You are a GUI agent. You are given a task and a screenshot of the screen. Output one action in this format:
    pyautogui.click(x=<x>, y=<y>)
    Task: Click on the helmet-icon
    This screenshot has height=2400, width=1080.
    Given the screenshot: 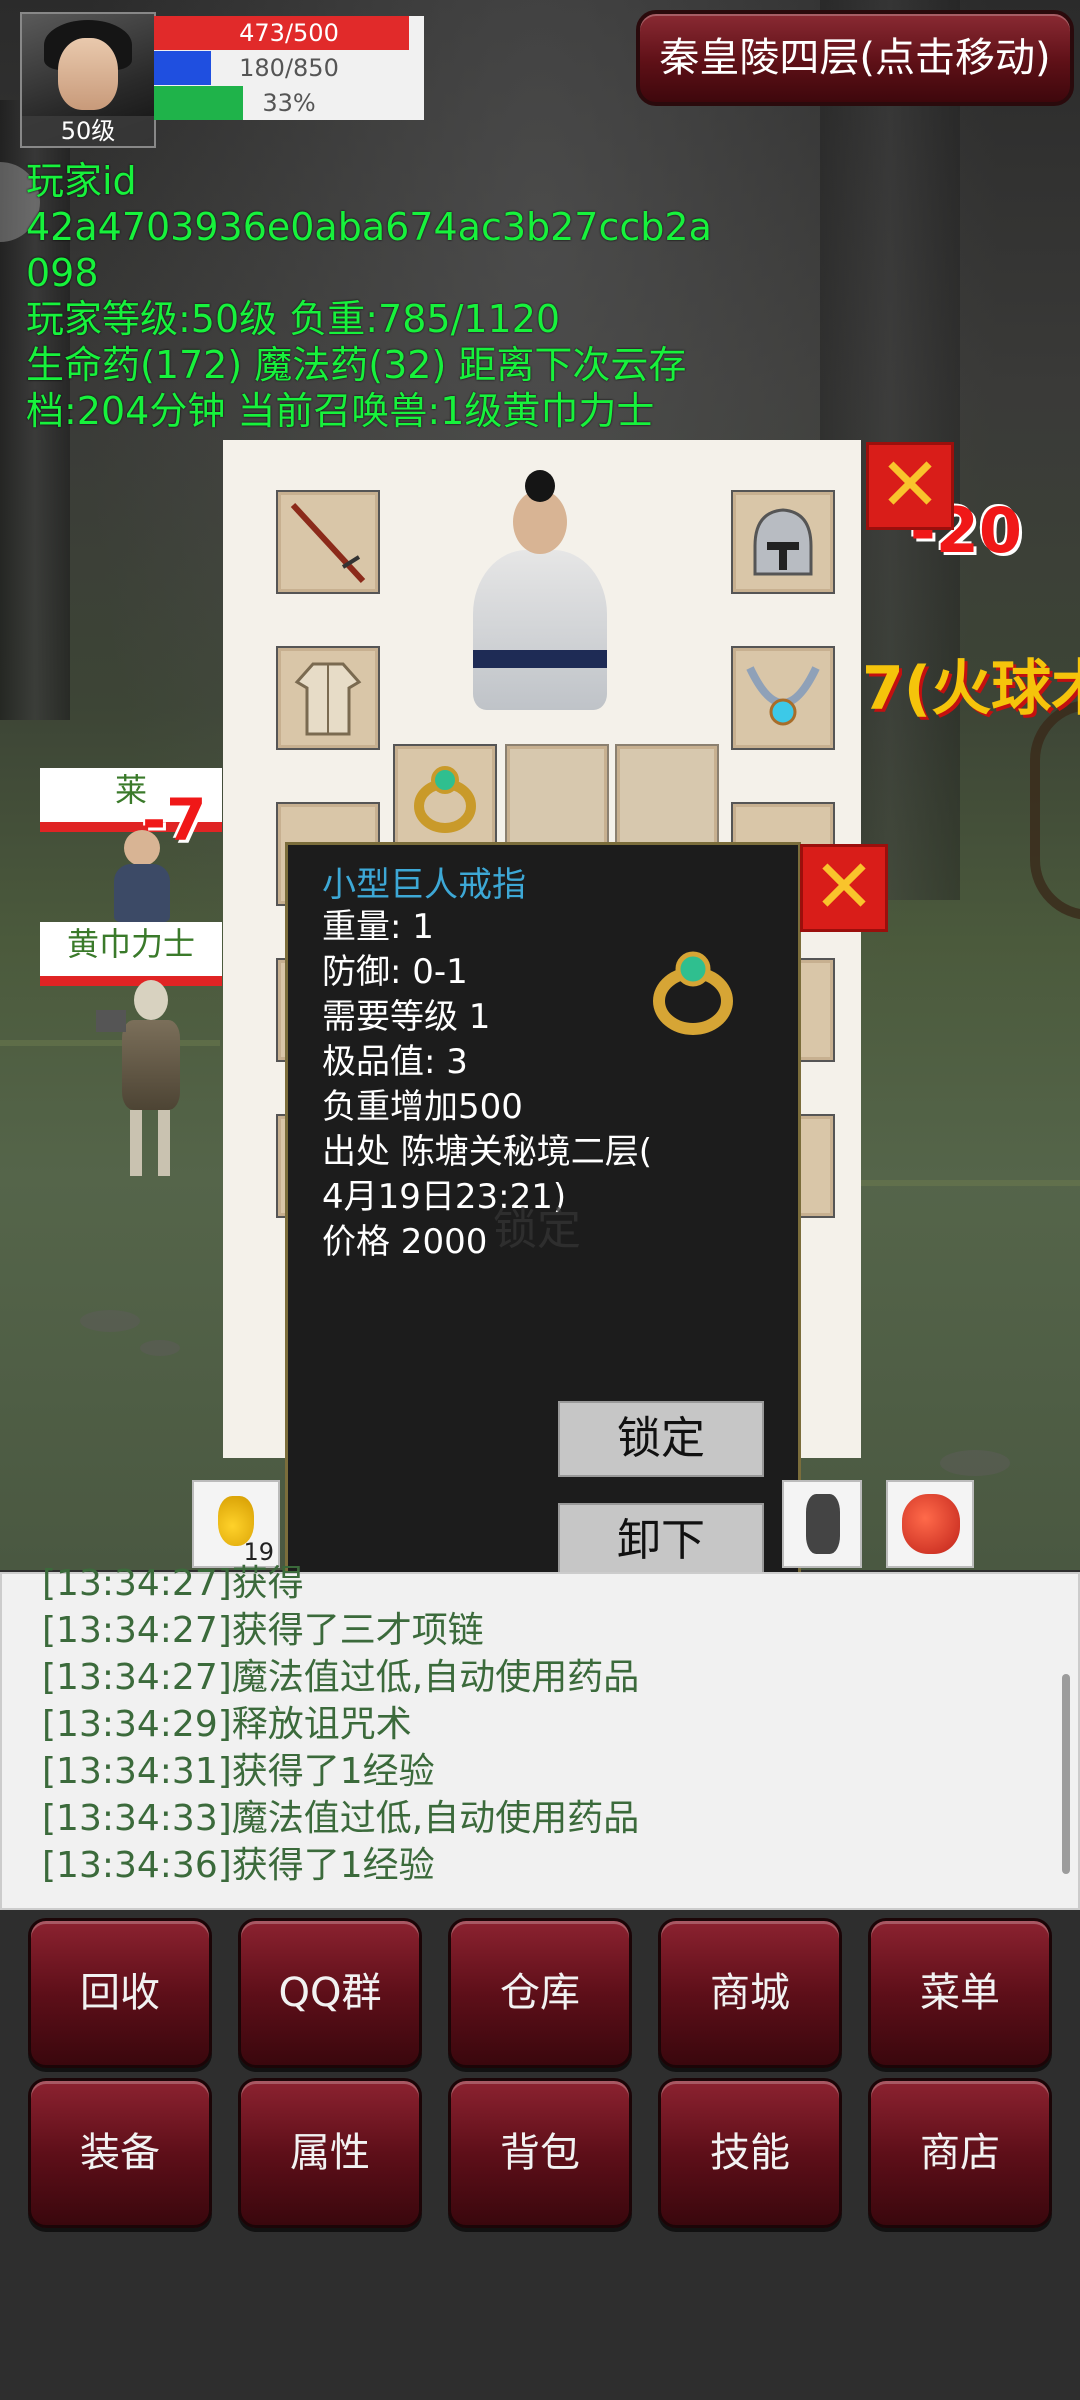 What is the action you would take?
    pyautogui.click(x=783, y=542)
    